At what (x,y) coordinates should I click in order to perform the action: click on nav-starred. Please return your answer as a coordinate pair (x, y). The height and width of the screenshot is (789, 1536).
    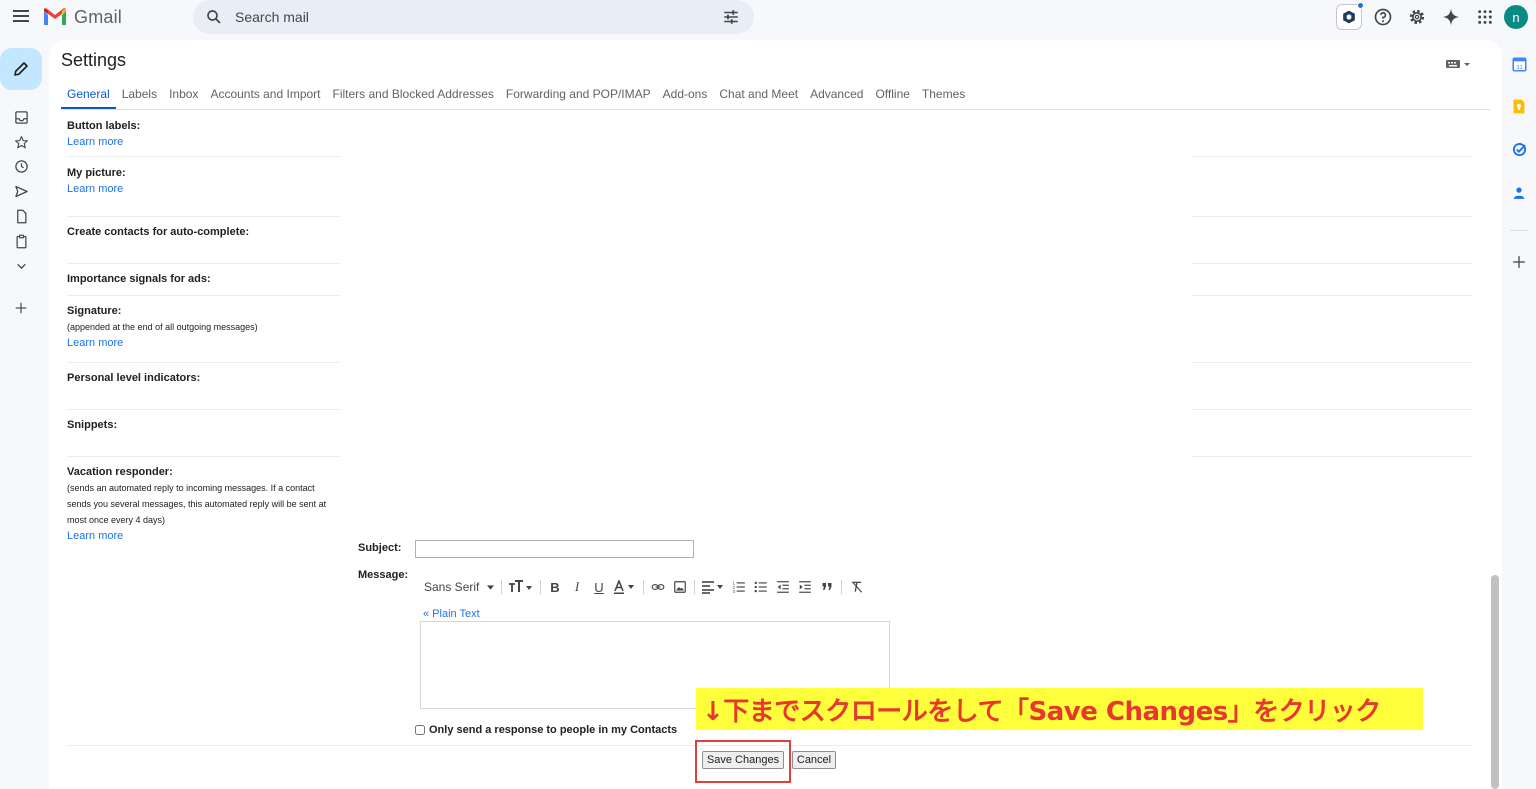
    Looking at the image, I should click on (21, 142).